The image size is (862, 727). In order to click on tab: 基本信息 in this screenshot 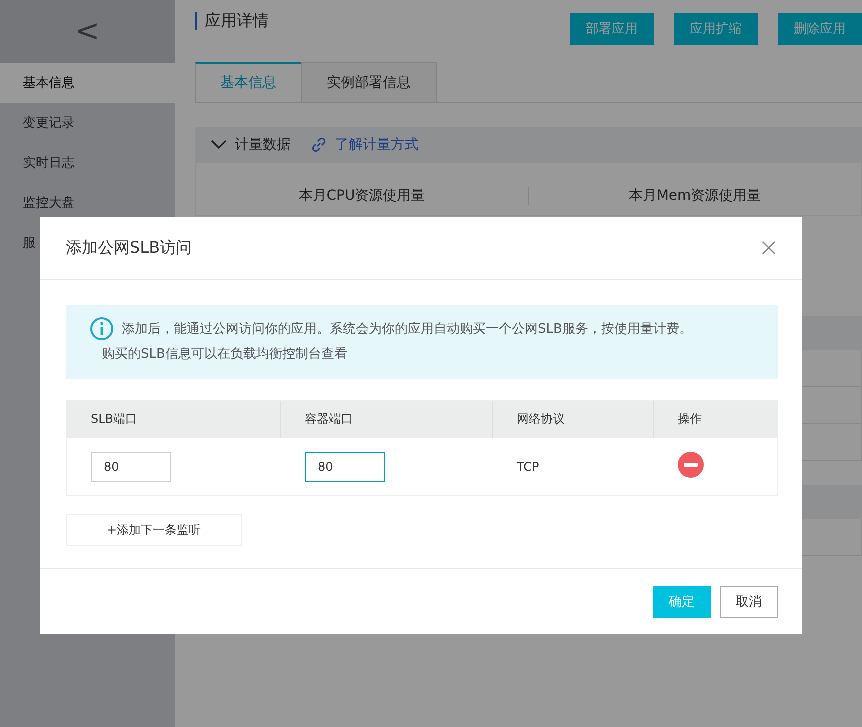, I will do `click(248, 82)`.